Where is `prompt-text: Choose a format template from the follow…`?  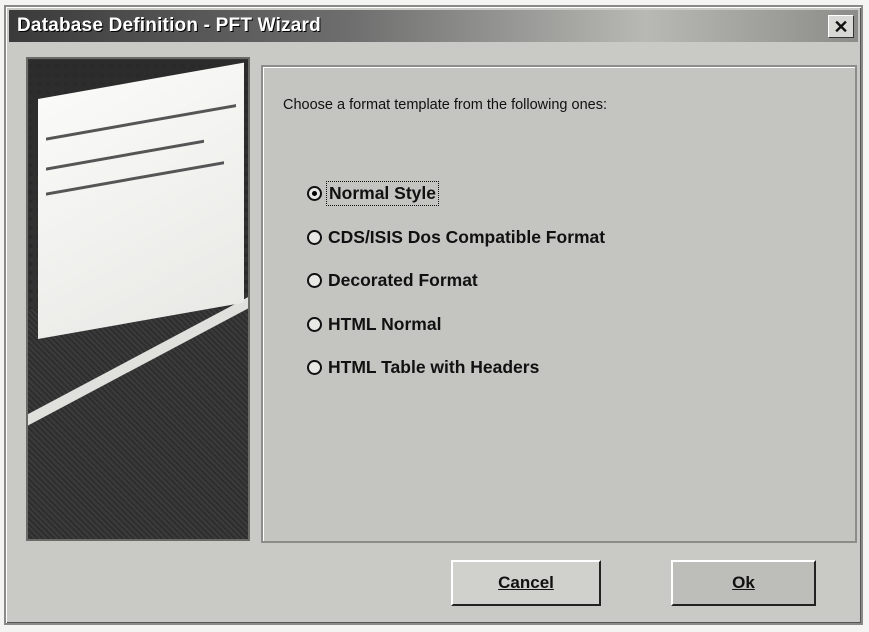
prompt-text: Choose a format template from the follow… is located at coordinates (445, 105).